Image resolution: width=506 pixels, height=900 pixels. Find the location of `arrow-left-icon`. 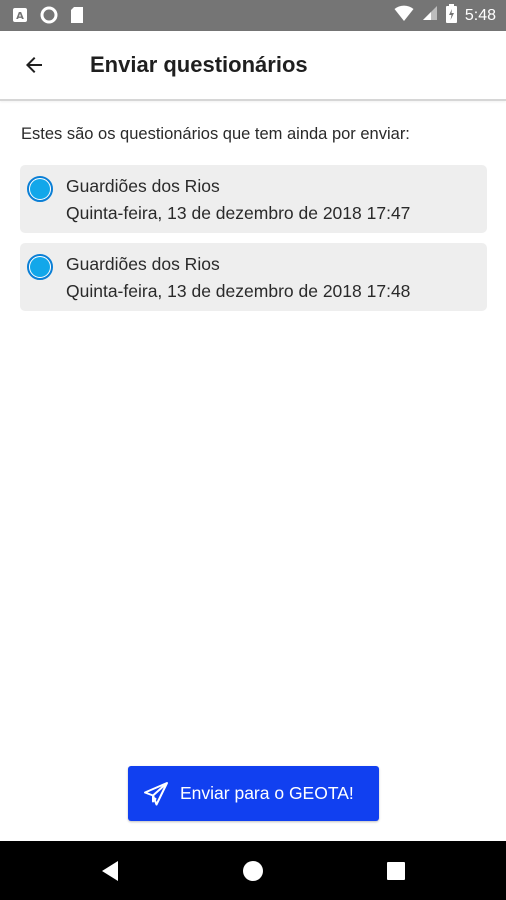

arrow-left-icon is located at coordinates (34, 65).